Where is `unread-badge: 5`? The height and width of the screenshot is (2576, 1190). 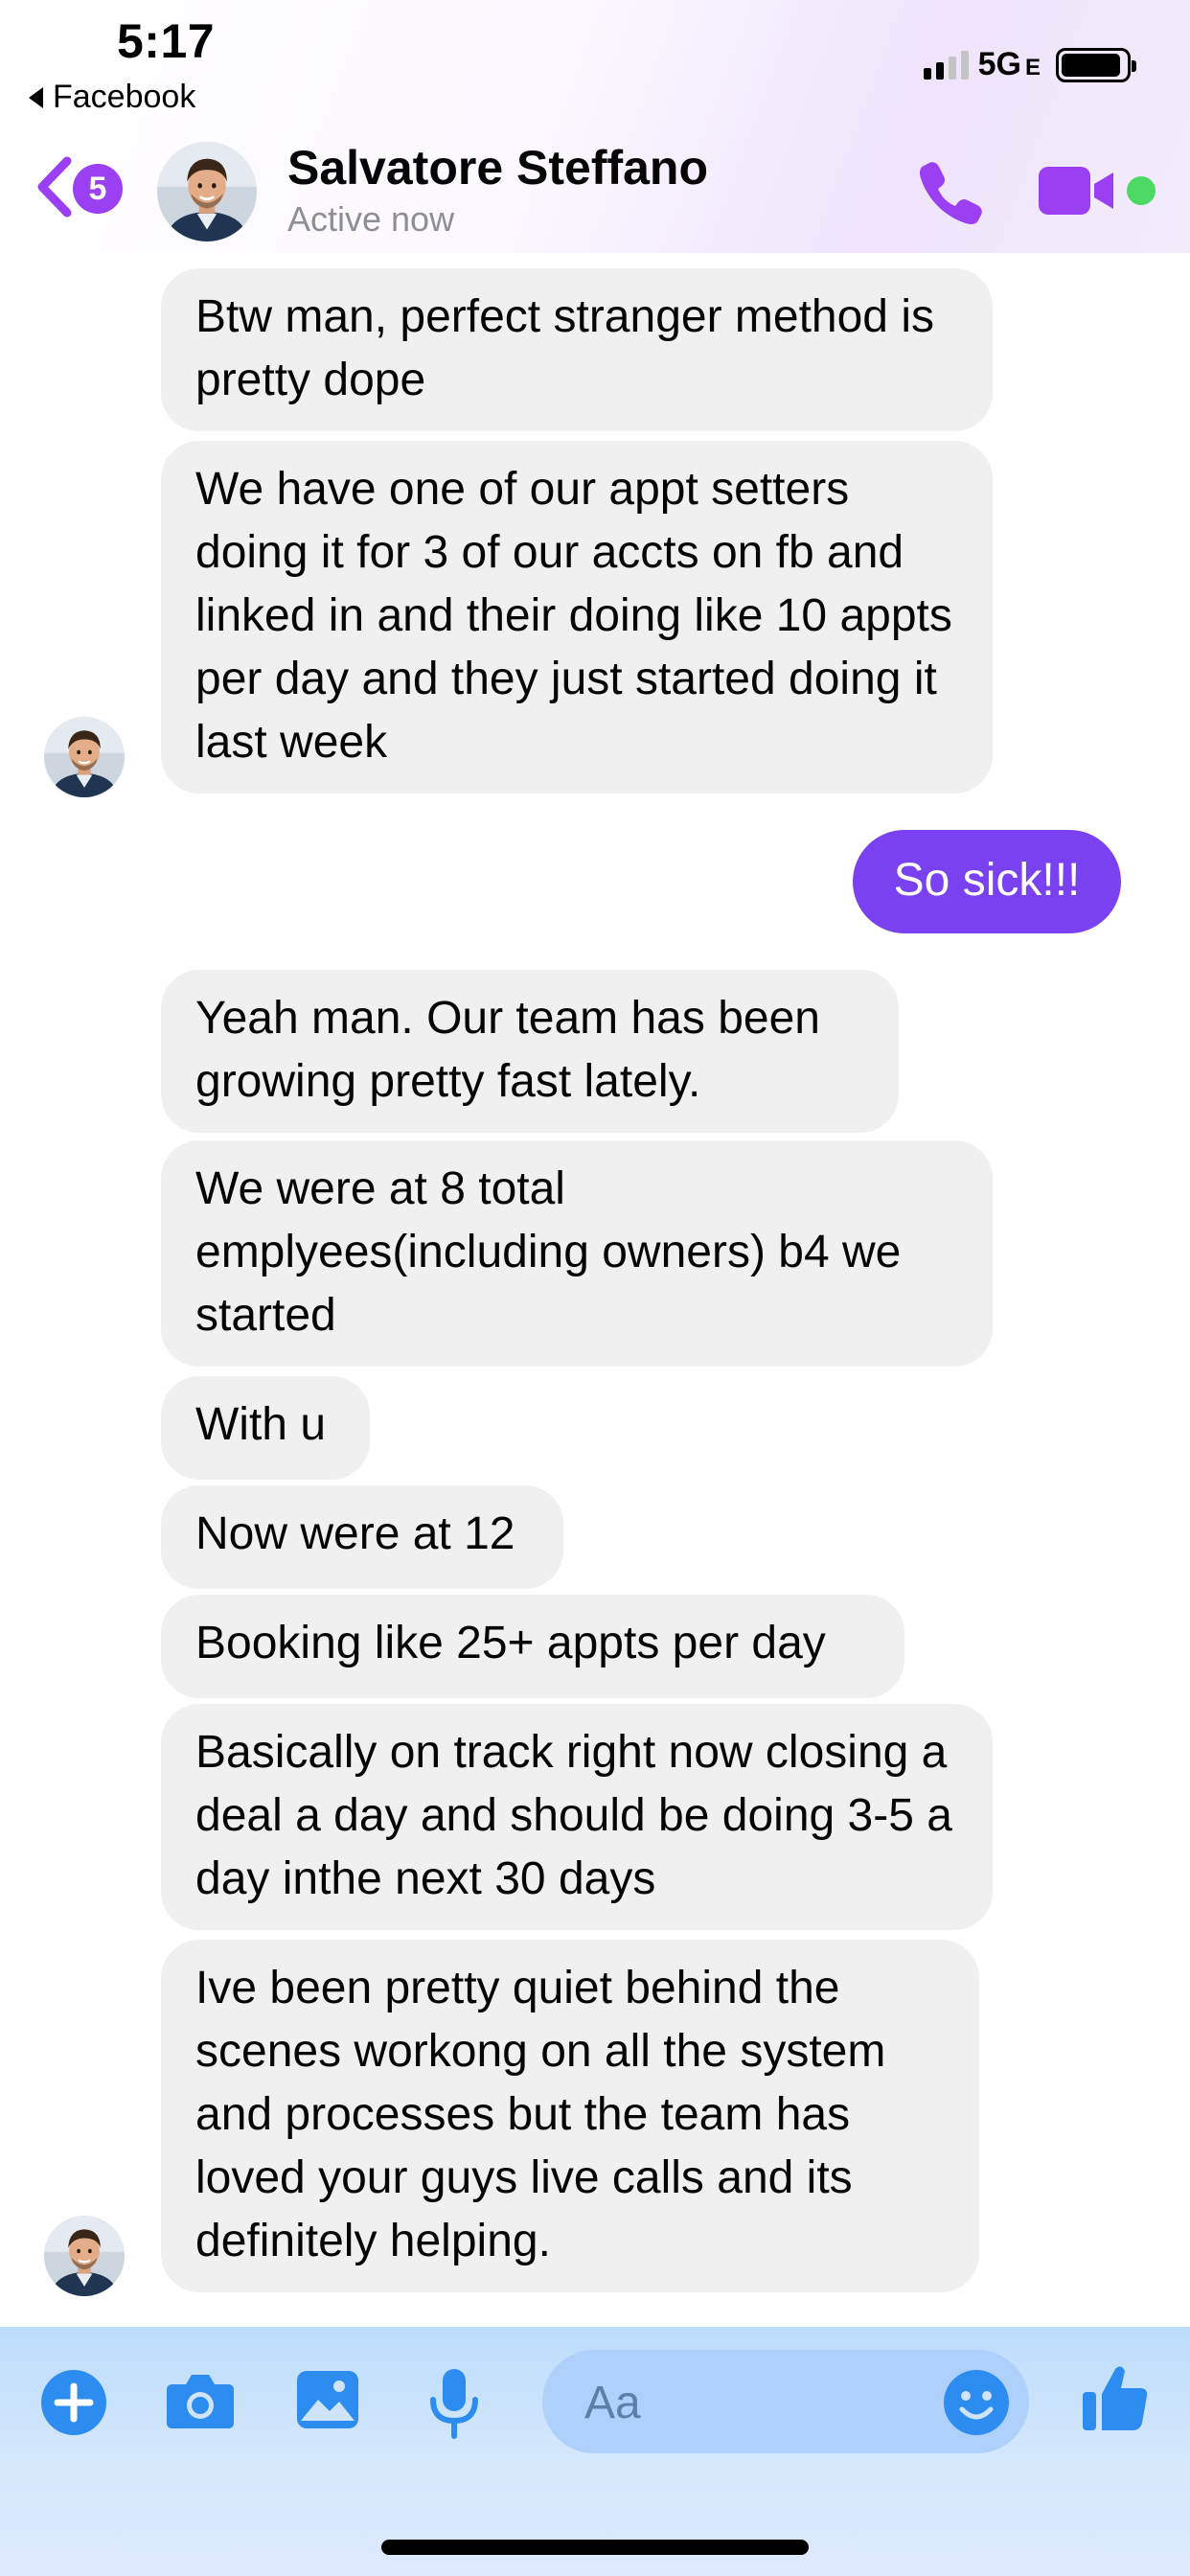 unread-badge: 5 is located at coordinates (98, 189).